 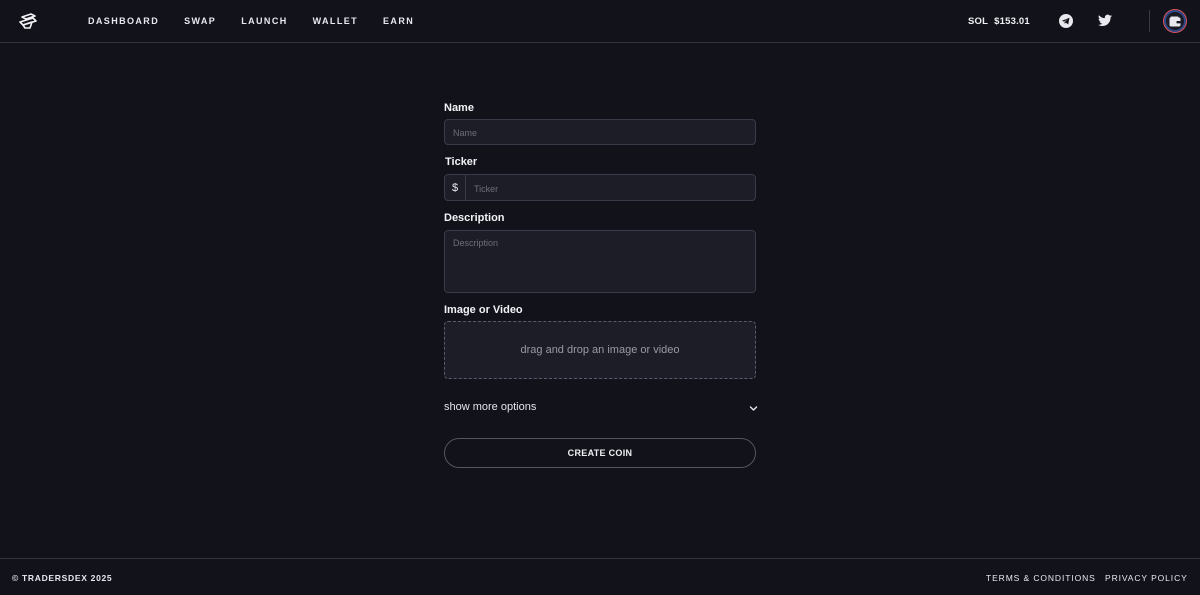 What do you see at coordinates (1149, 21) in the screenshot?
I see `header-divider` at bounding box center [1149, 21].